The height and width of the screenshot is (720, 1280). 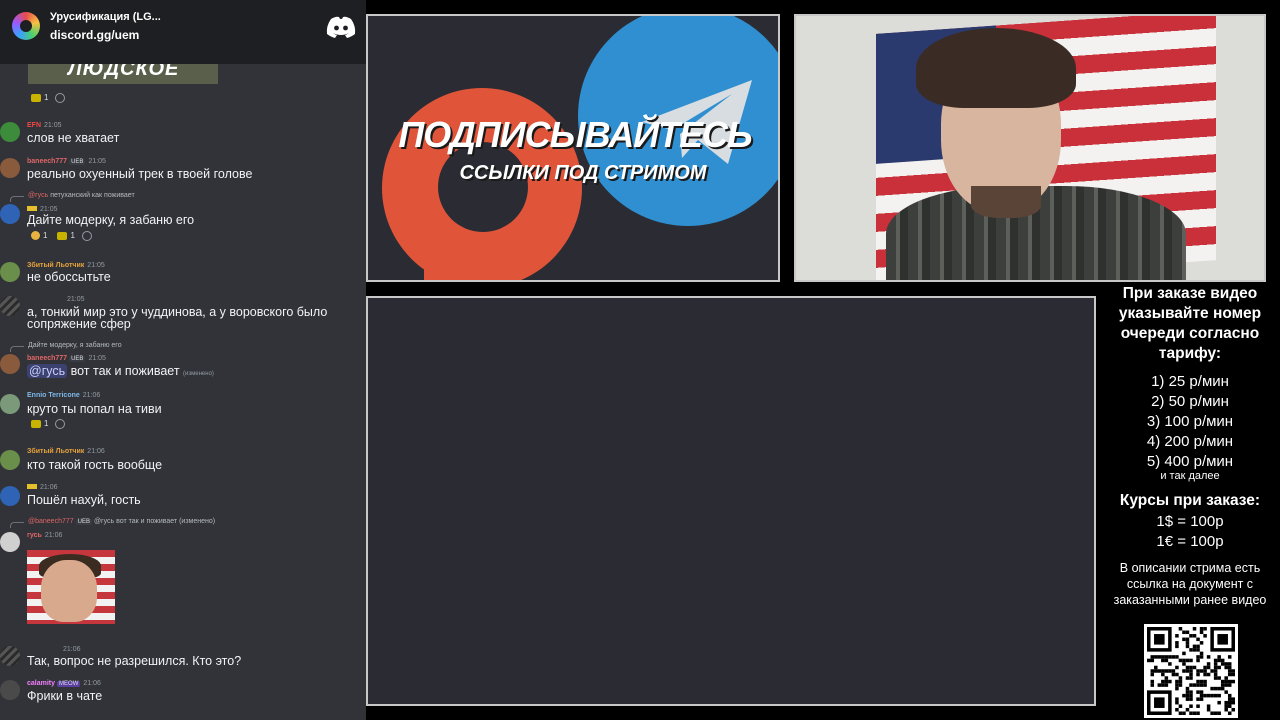 What do you see at coordinates (123, 74) in the screenshot?
I see `embedded-image: ЛЮДСКОЕ` at bounding box center [123, 74].